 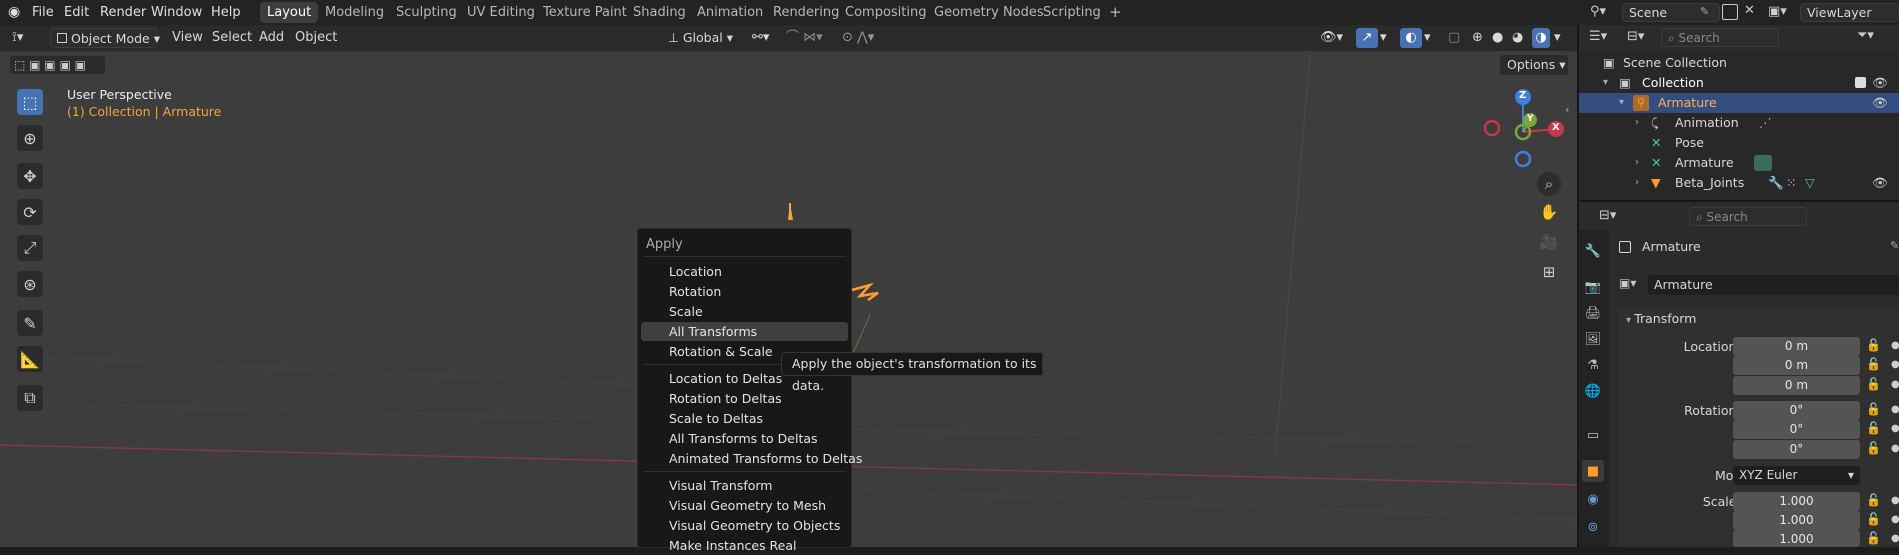 What do you see at coordinates (1593, 527) in the screenshot?
I see `constraints-tab-icon: ⊚` at bounding box center [1593, 527].